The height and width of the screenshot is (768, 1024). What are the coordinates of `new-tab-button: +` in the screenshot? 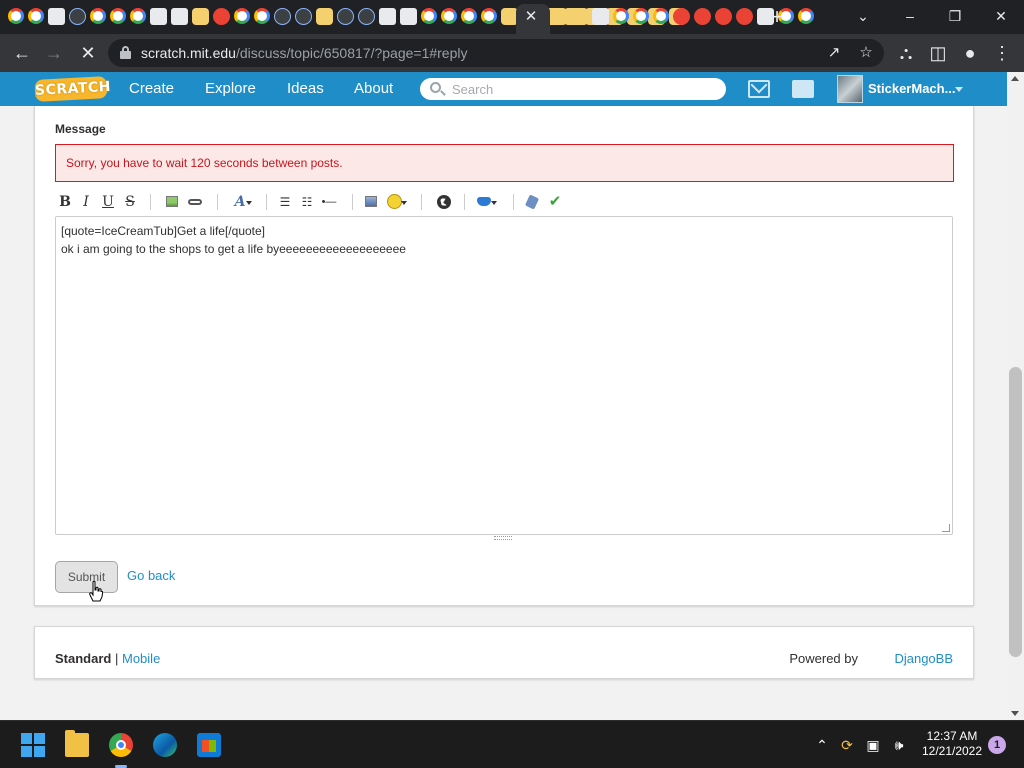 It's located at (777, 17).